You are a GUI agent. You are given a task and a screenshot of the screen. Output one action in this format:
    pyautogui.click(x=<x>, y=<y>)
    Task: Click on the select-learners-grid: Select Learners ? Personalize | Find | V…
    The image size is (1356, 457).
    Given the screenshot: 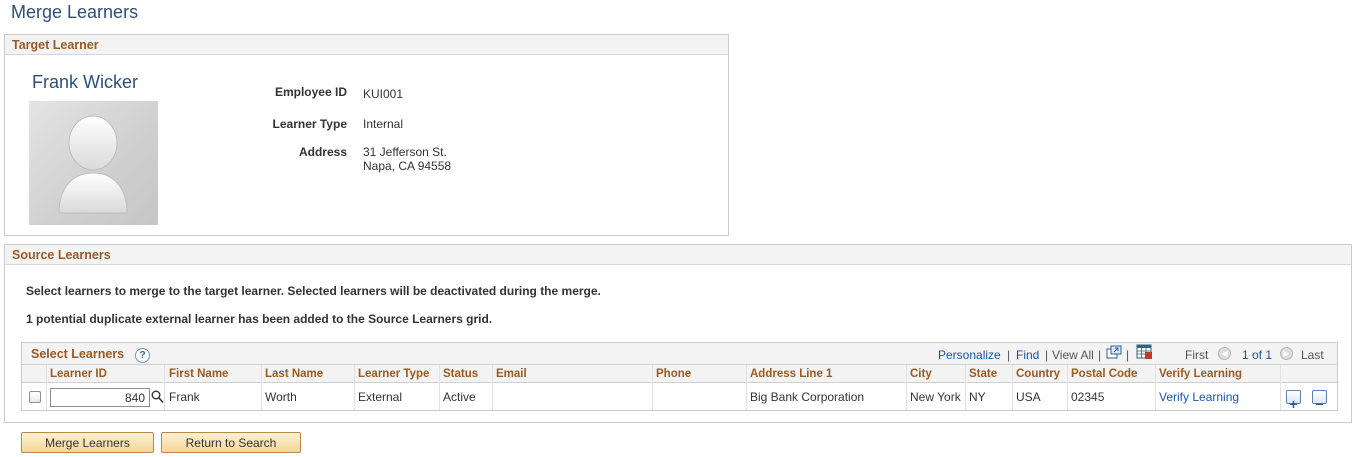 What is the action you would take?
    pyautogui.click(x=679, y=377)
    